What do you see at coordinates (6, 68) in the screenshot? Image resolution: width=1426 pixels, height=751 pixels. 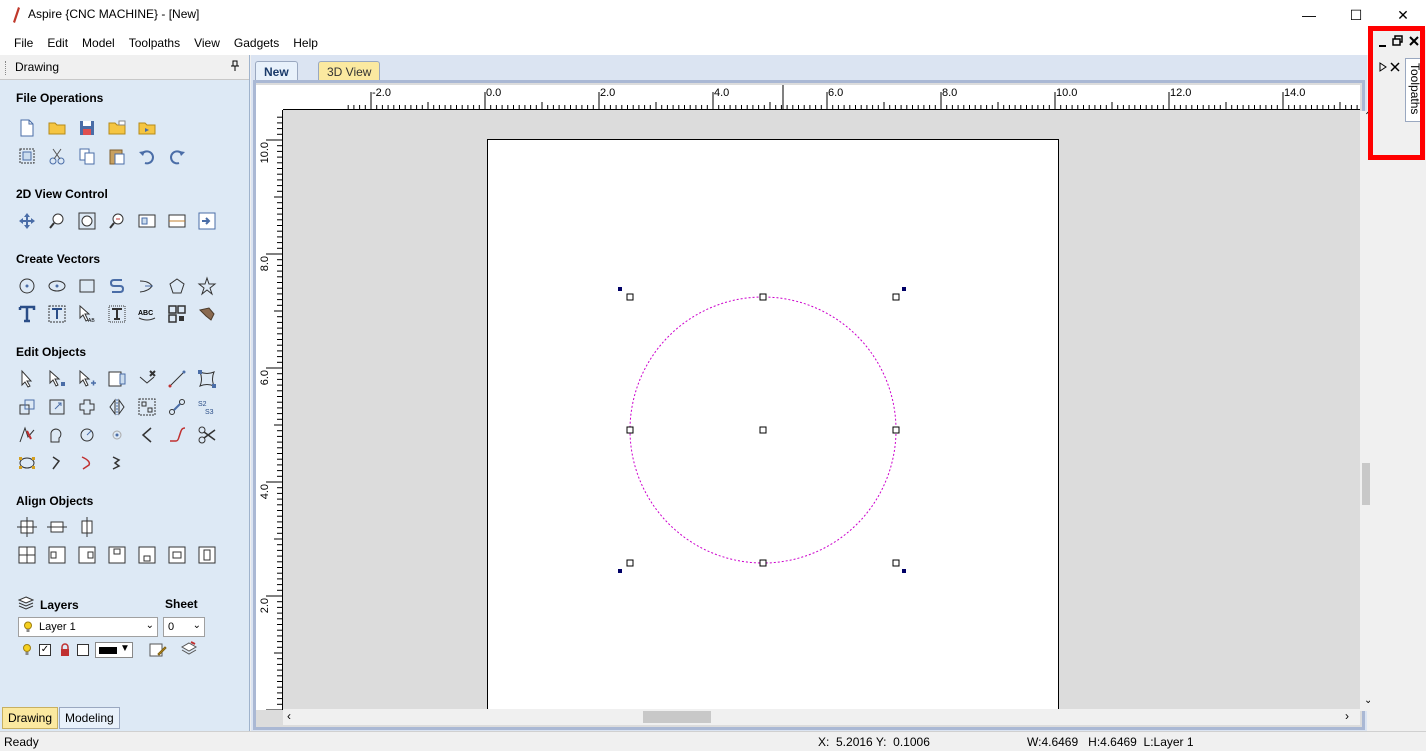 I see `panel-grip` at bounding box center [6, 68].